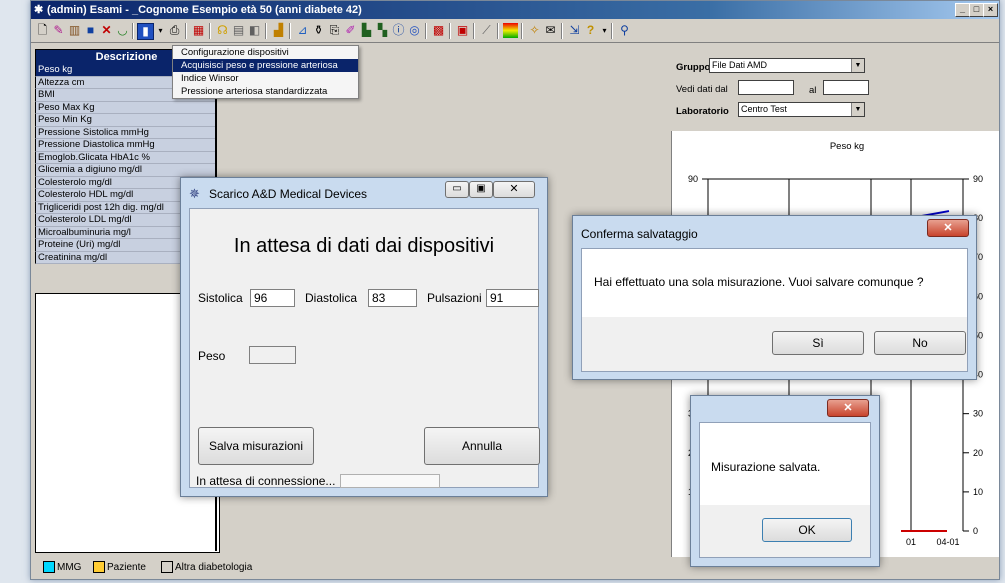  Describe the element at coordinates (366, 30) in the screenshot. I see `bars-icon: ▙` at that location.